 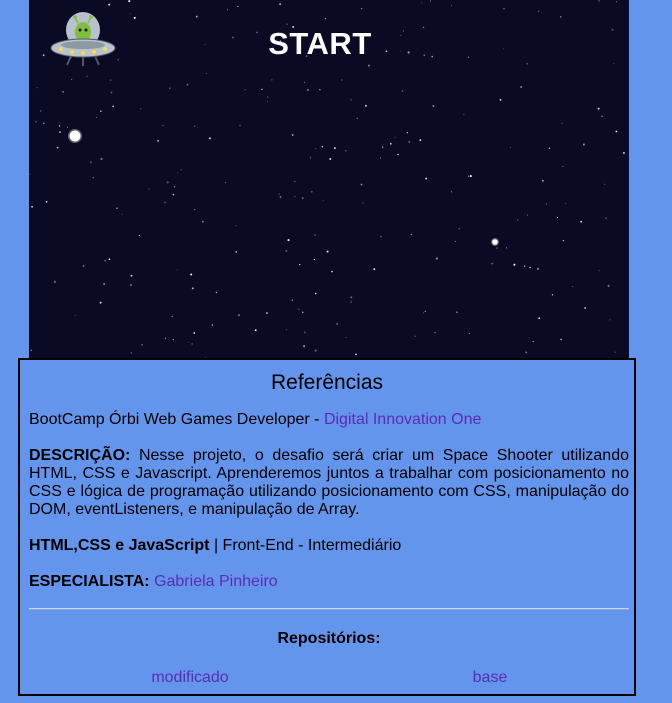 I want to click on repo-modified-link: modificado, so click(x=190, y=678).